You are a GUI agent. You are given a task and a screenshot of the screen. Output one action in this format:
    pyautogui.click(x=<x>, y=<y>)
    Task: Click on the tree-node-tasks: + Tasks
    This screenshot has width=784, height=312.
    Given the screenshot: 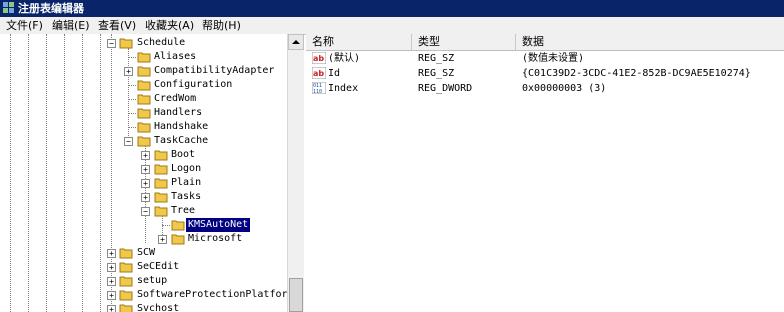 What is the action you would take?
    pyautogui.click(x=143, y=197)
    